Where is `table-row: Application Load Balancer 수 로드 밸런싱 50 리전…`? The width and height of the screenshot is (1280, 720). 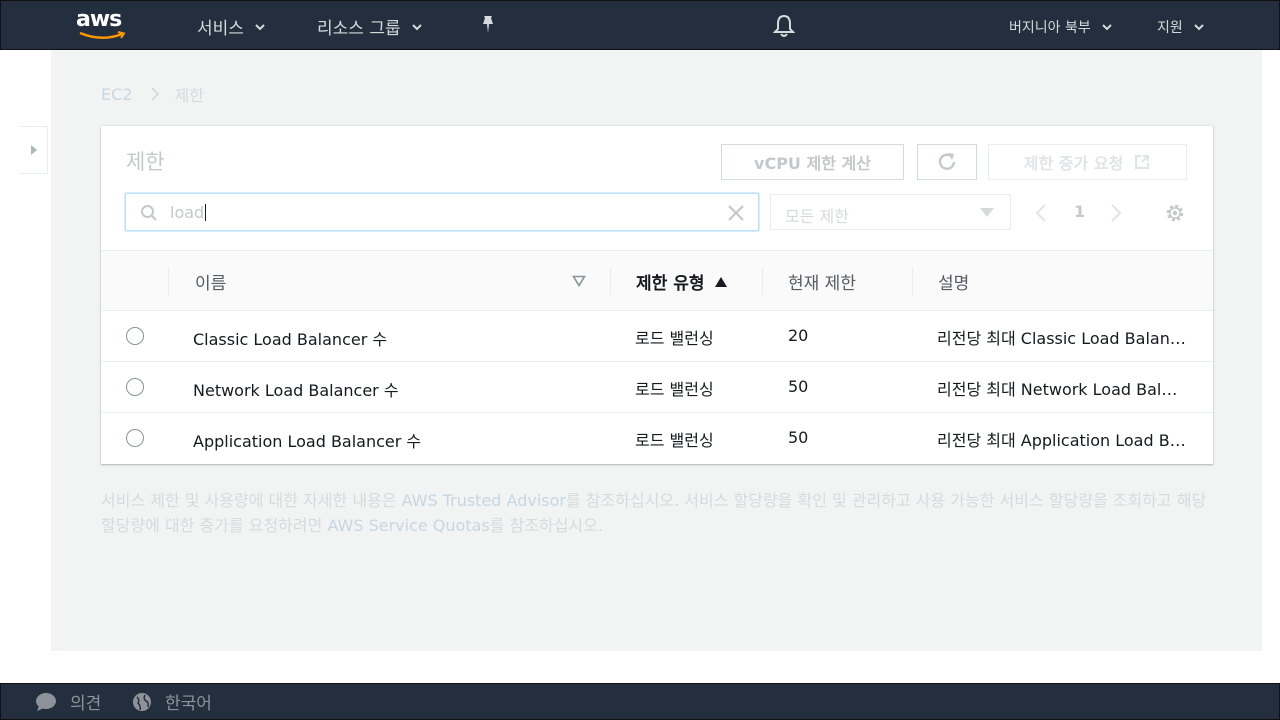
table-row: Application Load Balancer 수 로드 밸런싱 50 리전… is located at coordinates (657, 438).